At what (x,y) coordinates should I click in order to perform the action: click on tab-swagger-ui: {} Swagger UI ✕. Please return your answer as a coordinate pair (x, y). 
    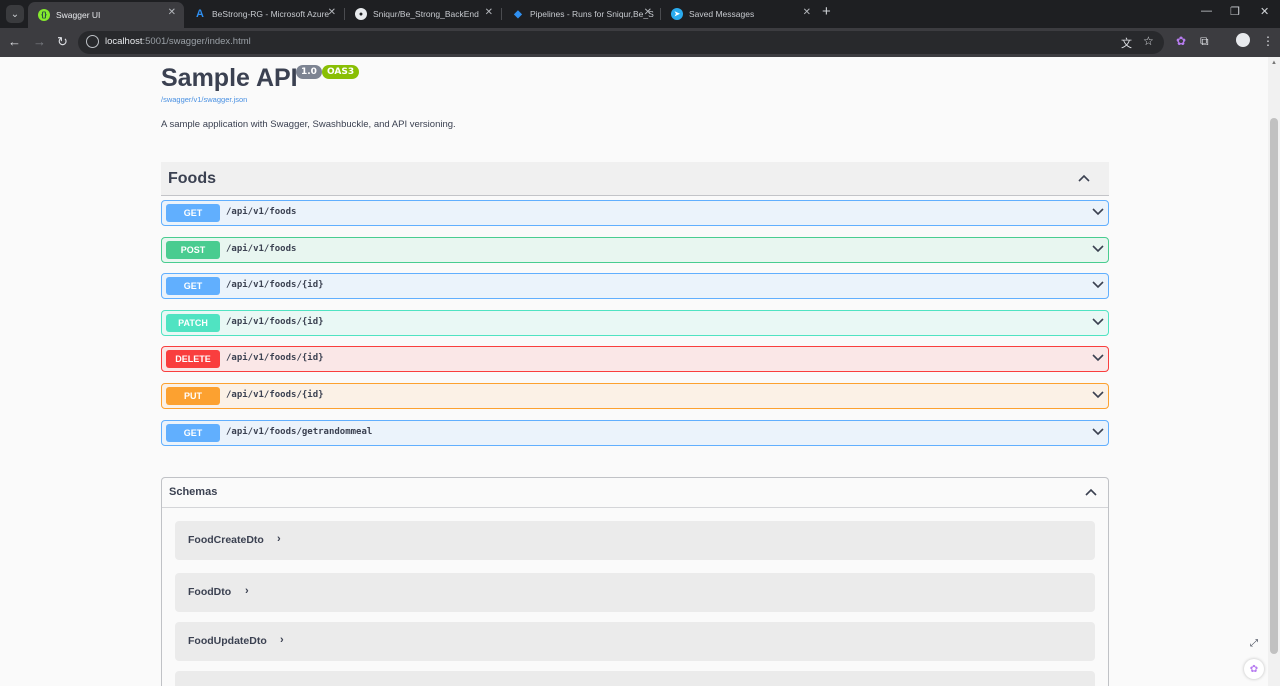
    Looking at the image, I should click on (106, 15).